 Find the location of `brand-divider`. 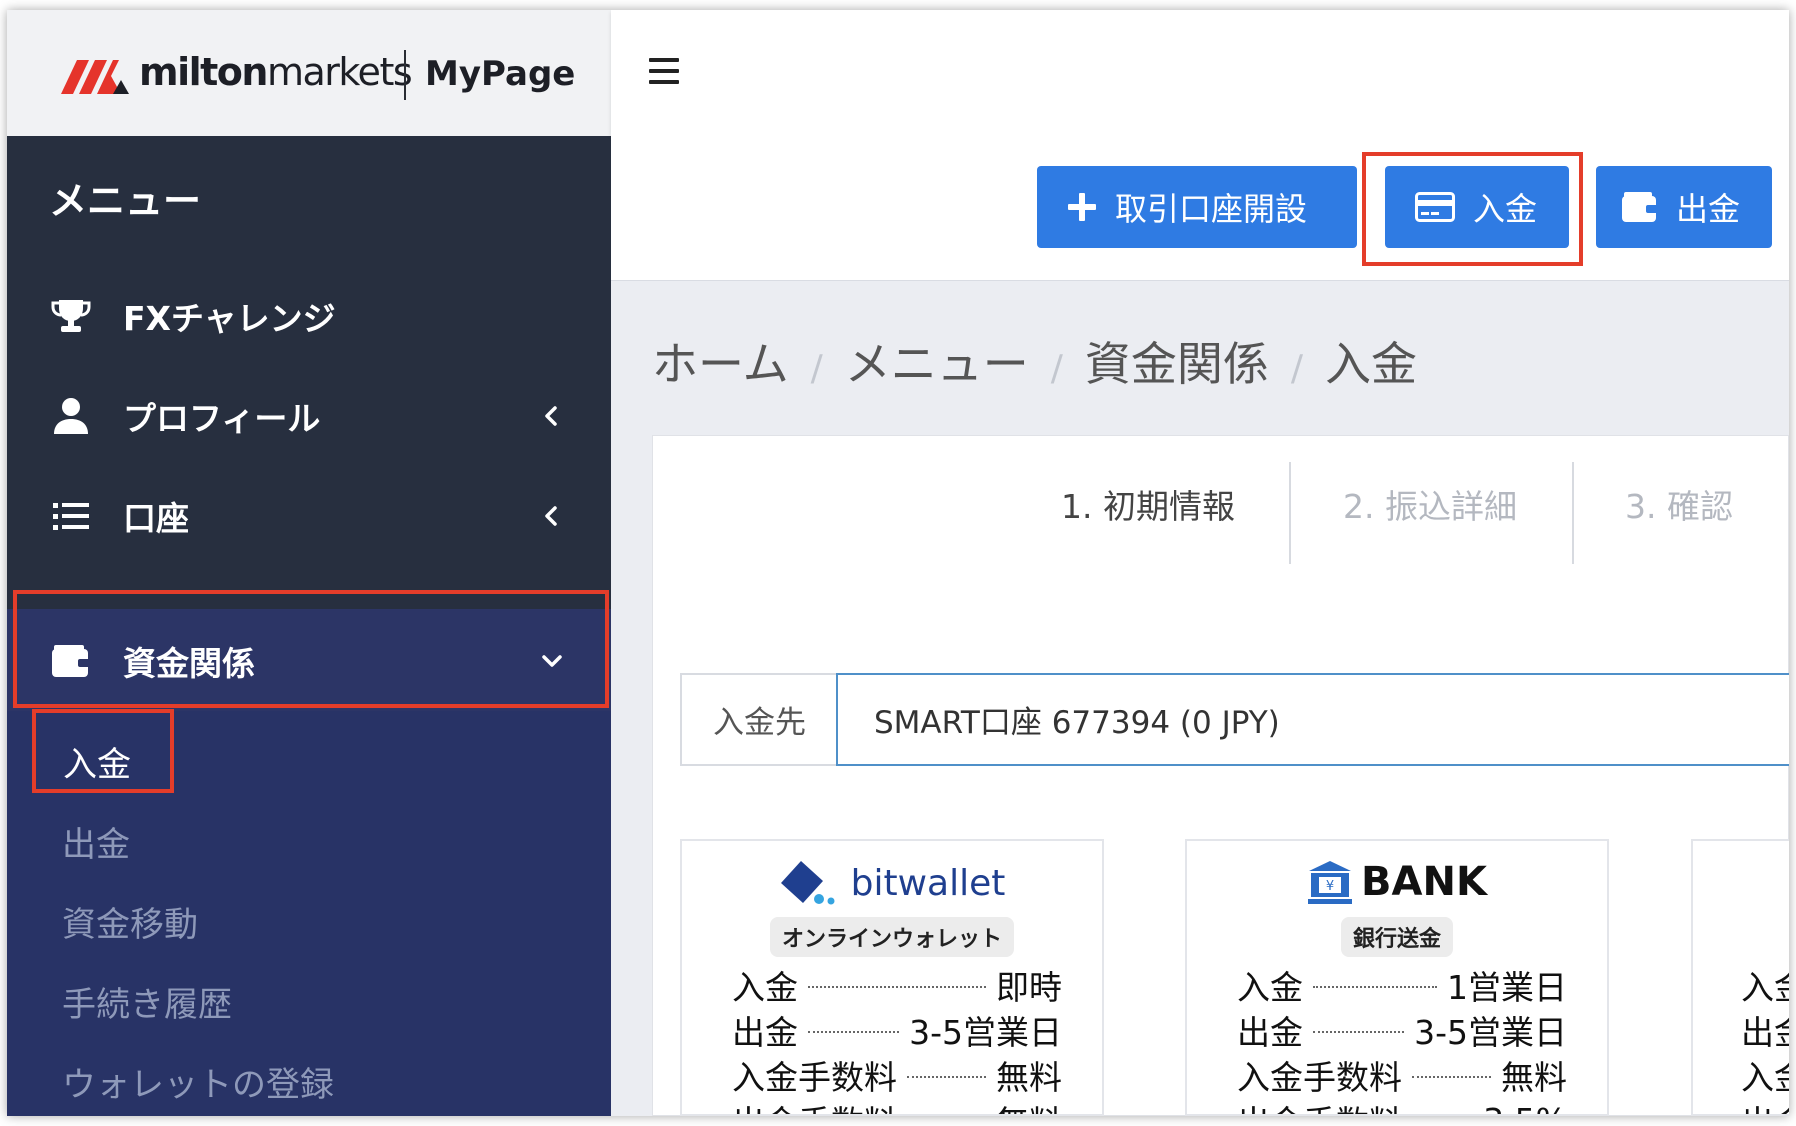

brand-divider is located at coordinates (405, 75).